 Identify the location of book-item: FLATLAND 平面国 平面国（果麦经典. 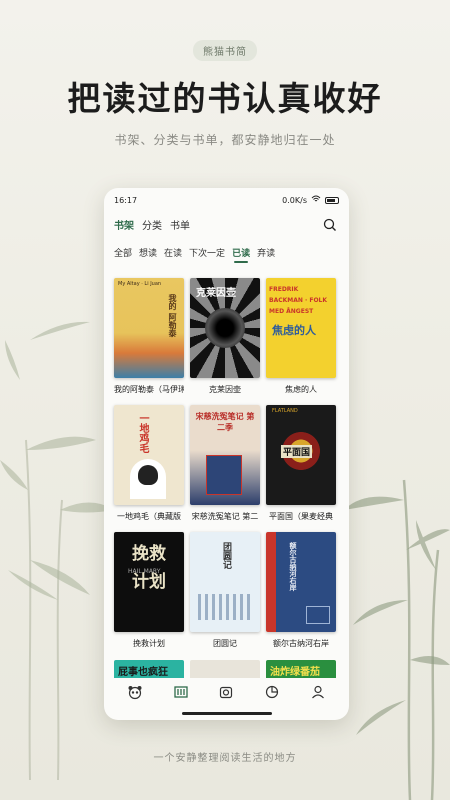
(301, 468).